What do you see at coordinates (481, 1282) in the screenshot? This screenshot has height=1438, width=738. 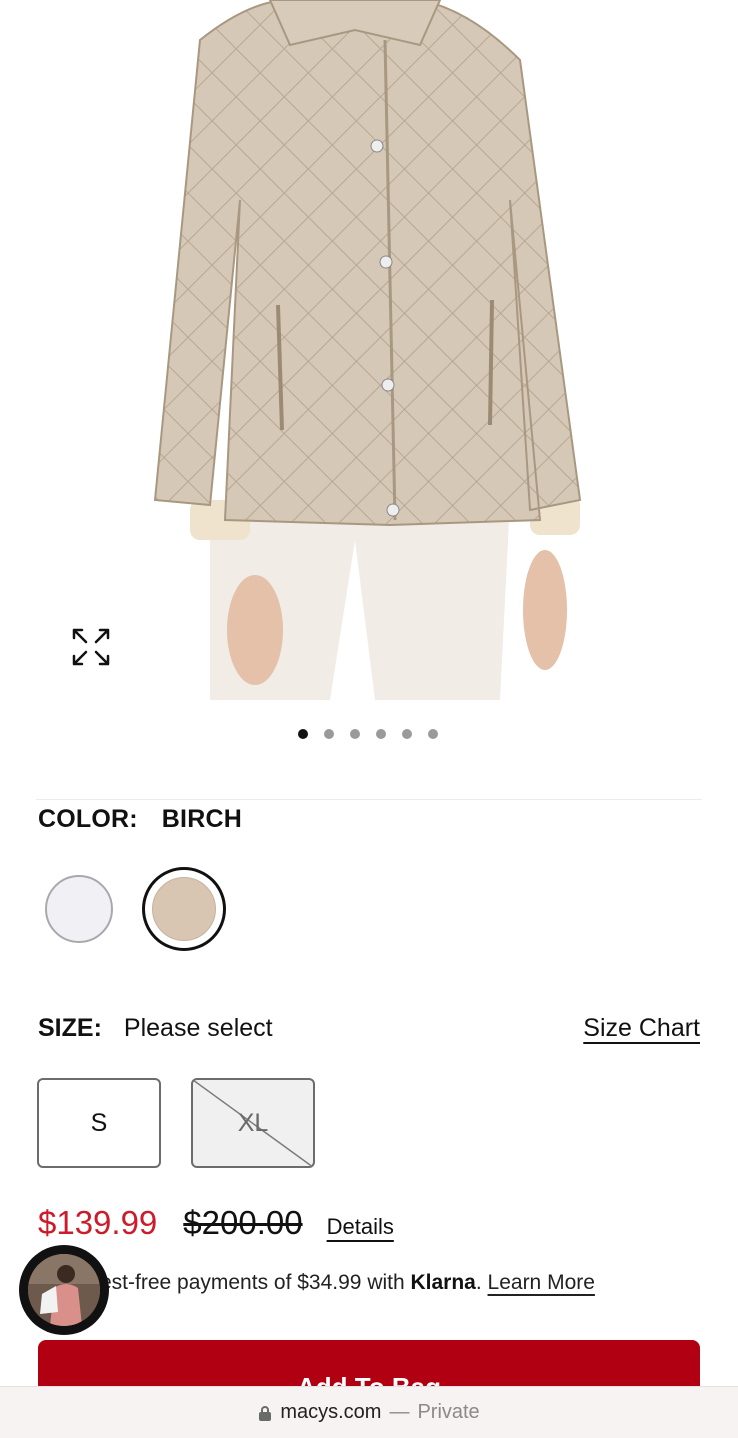 I see `klarna-punct: .` at bounding box center [481, 1282].